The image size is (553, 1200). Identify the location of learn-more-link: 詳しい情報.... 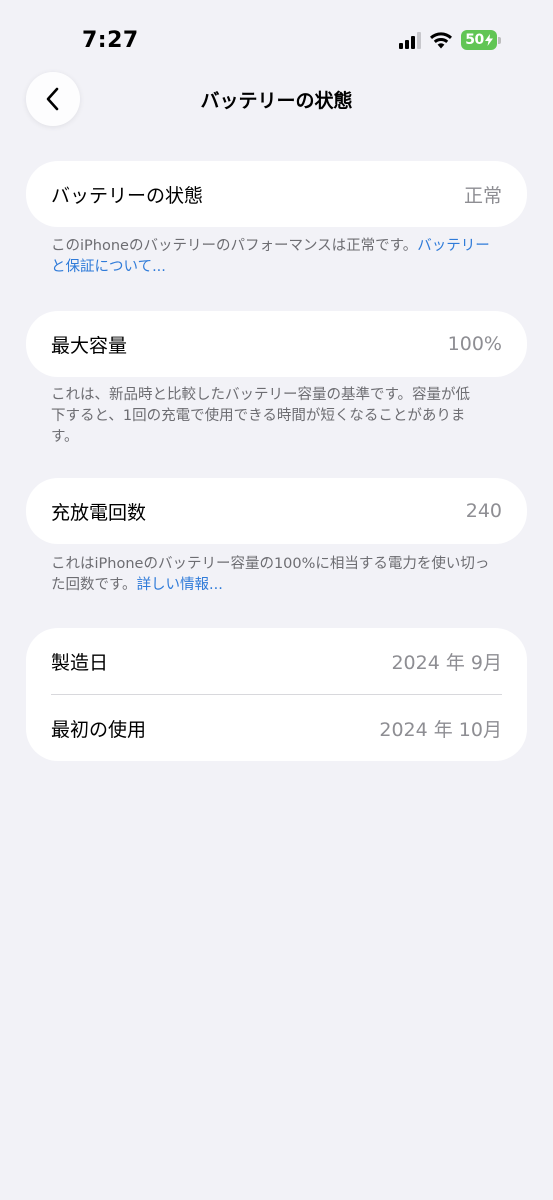
(180, 585).